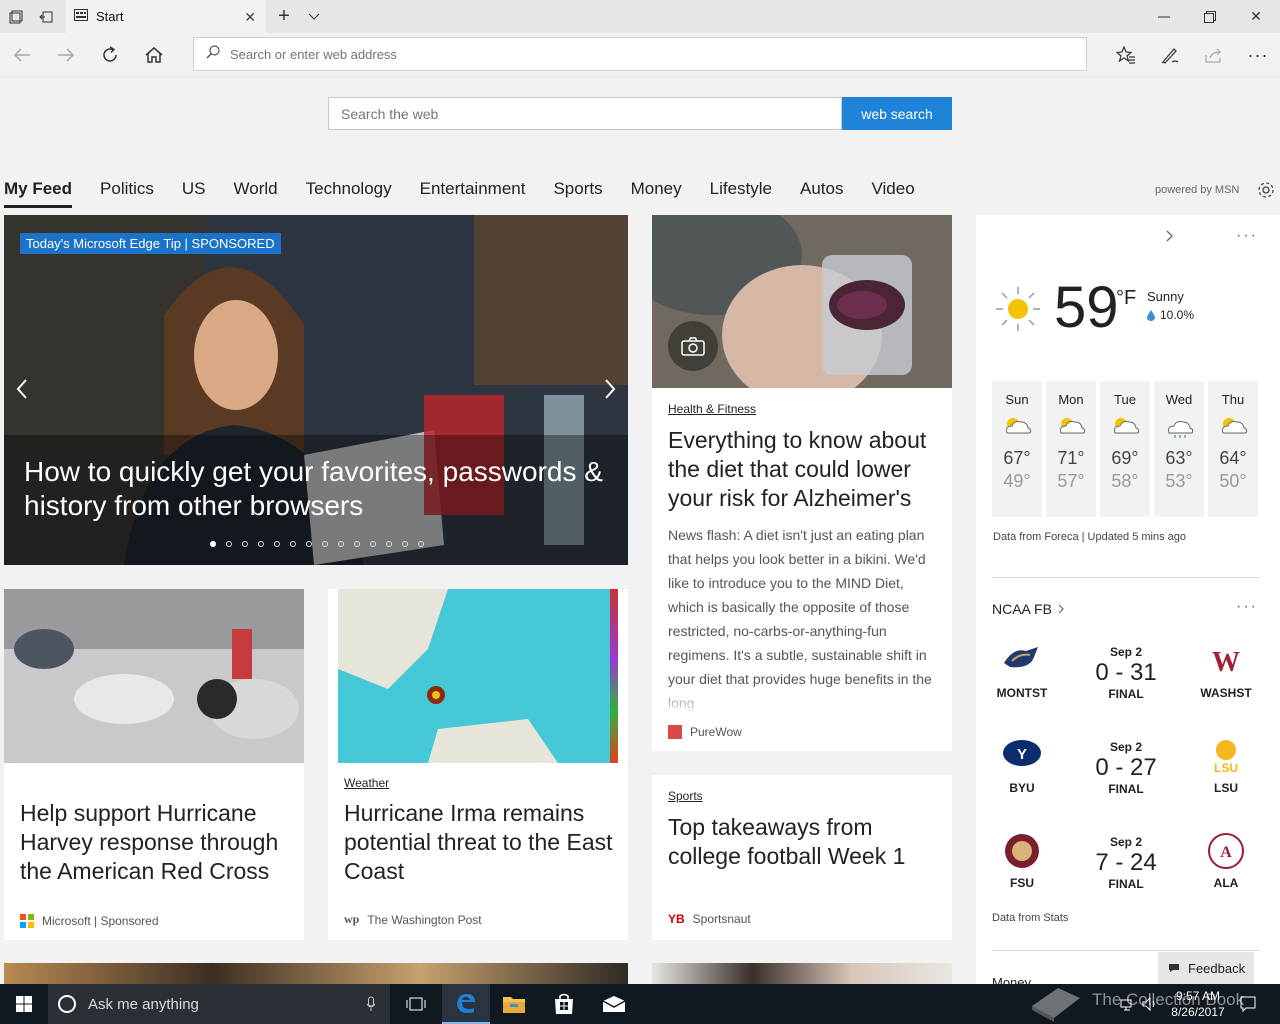 This screenshot has width=1280, height=1024. I want to click on team-away: W WASHST, so click(1226, 671).